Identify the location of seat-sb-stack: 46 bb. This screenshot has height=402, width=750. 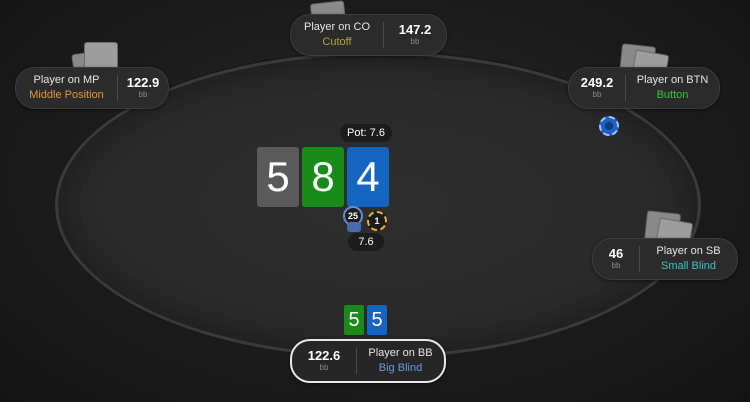
(616, 259).